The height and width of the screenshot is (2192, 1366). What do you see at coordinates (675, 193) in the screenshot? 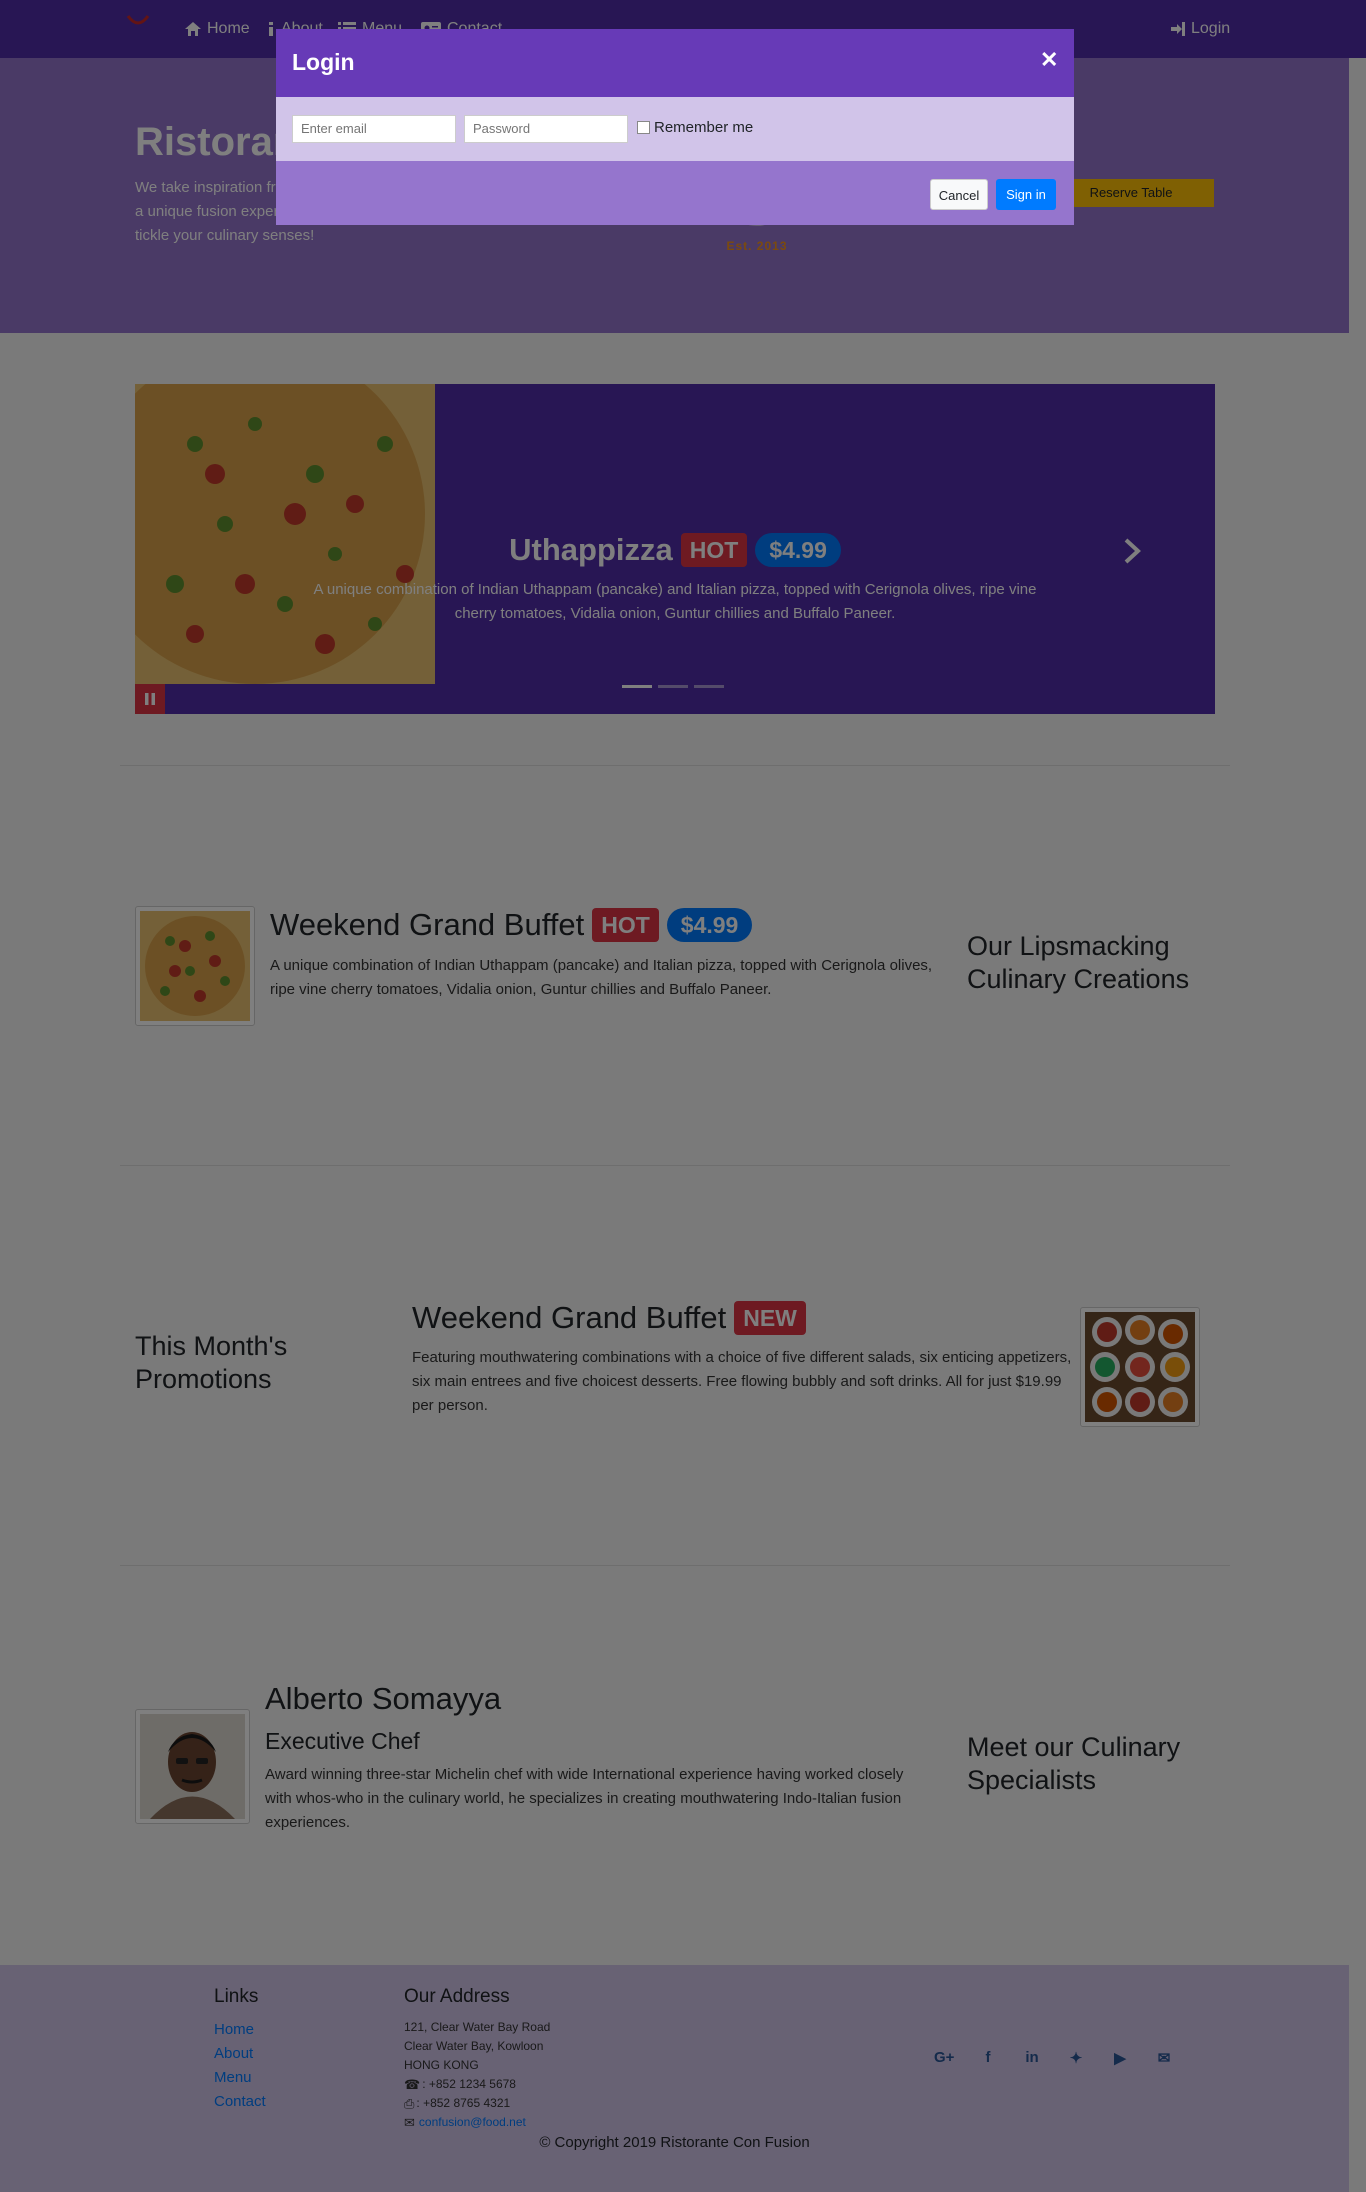
I see `modal-footer: Cancel Sign in` at bounding box center [675, 193].